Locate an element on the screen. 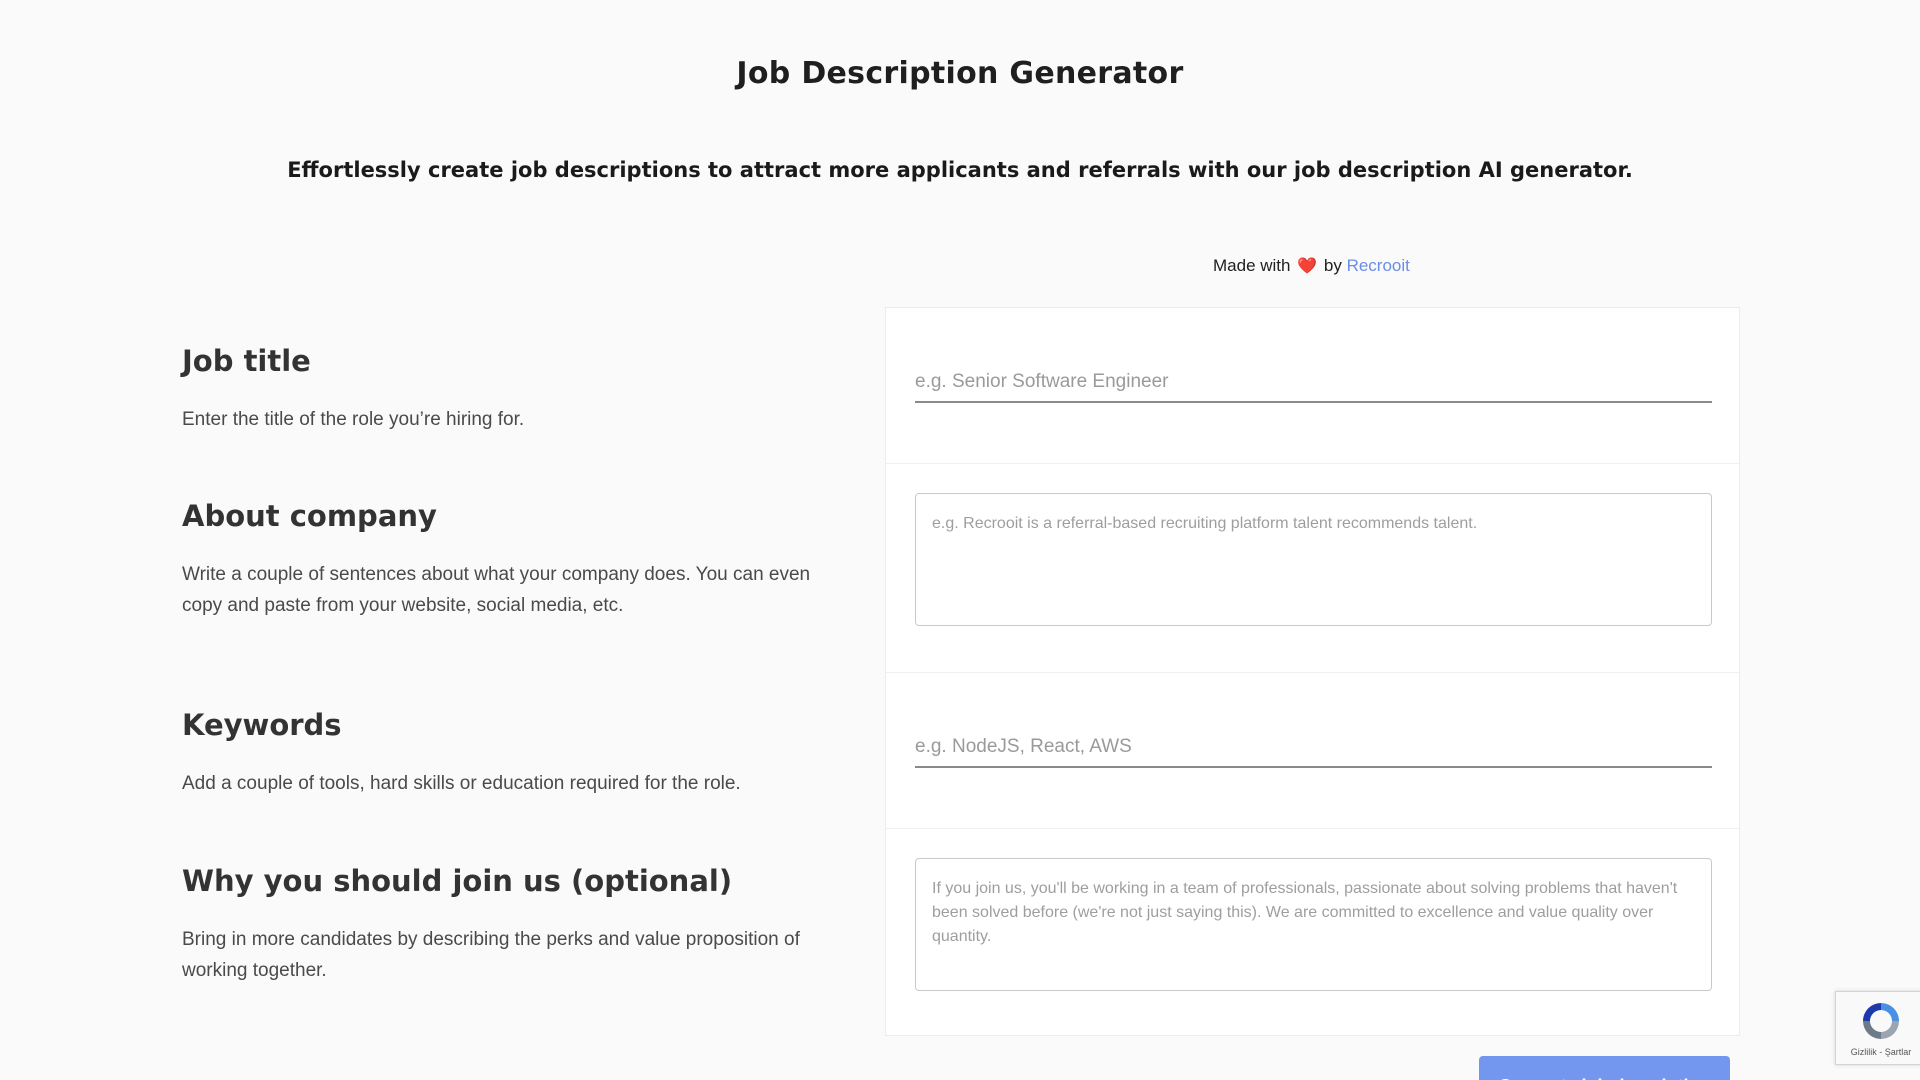 This screenshot has height=1080, width=1920. keywords-section is located at coordinates (1312, 750).